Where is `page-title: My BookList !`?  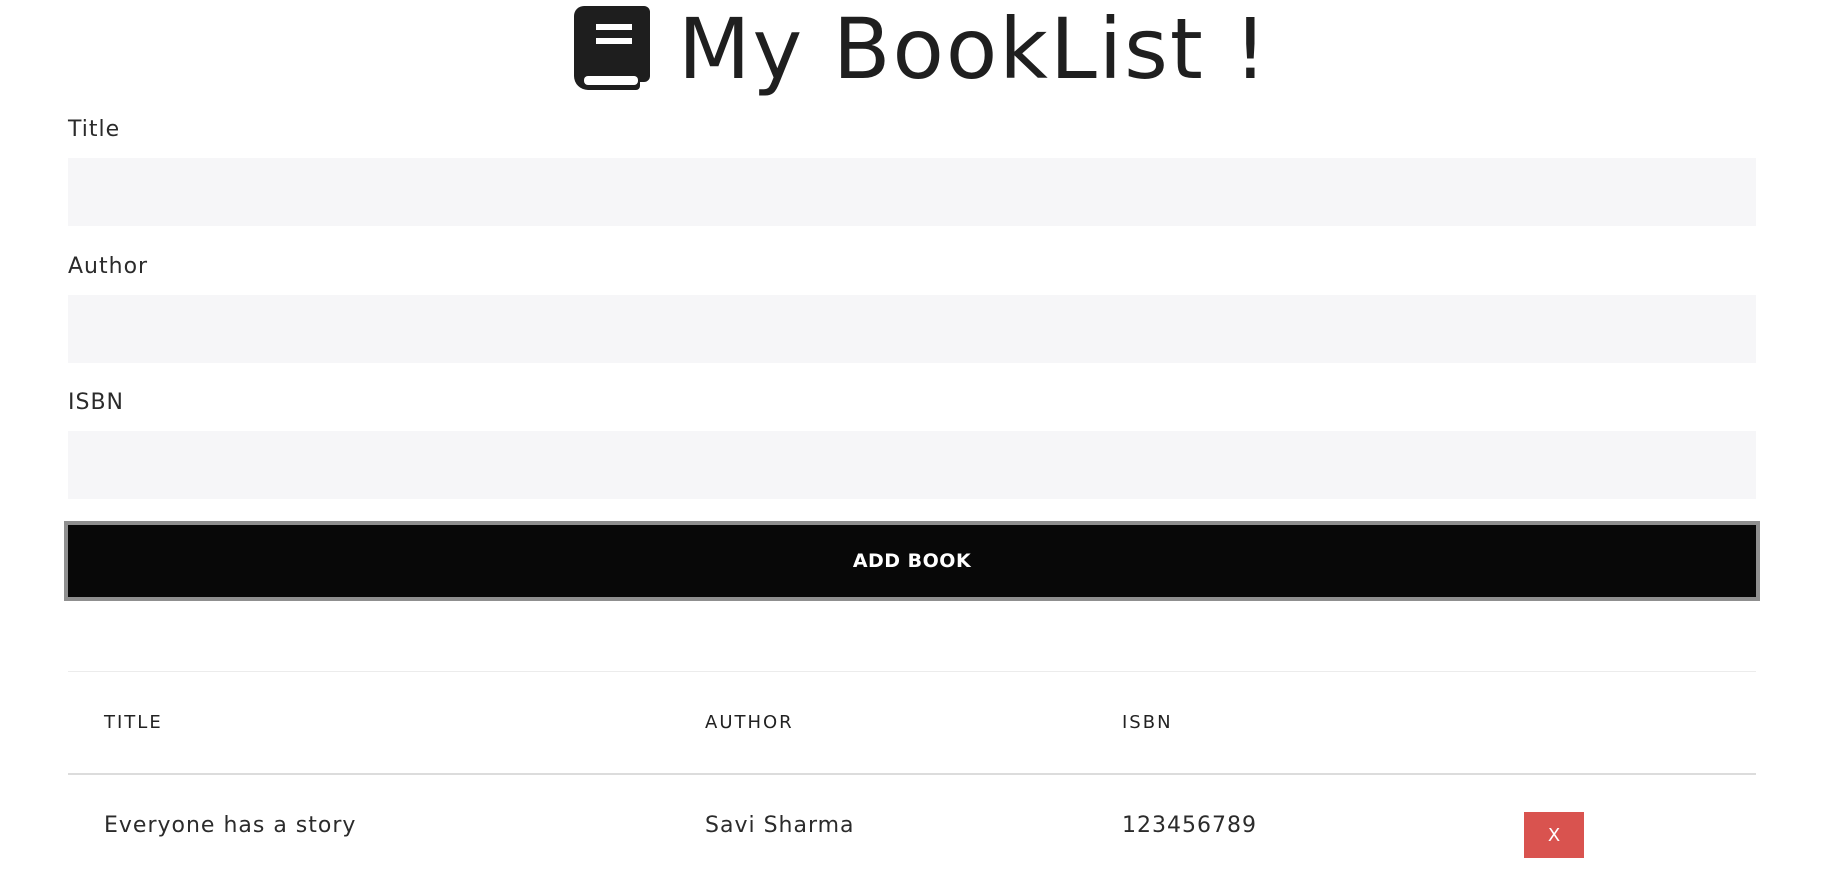
page-title: My BookList ! is located at coordinates (974, 49).